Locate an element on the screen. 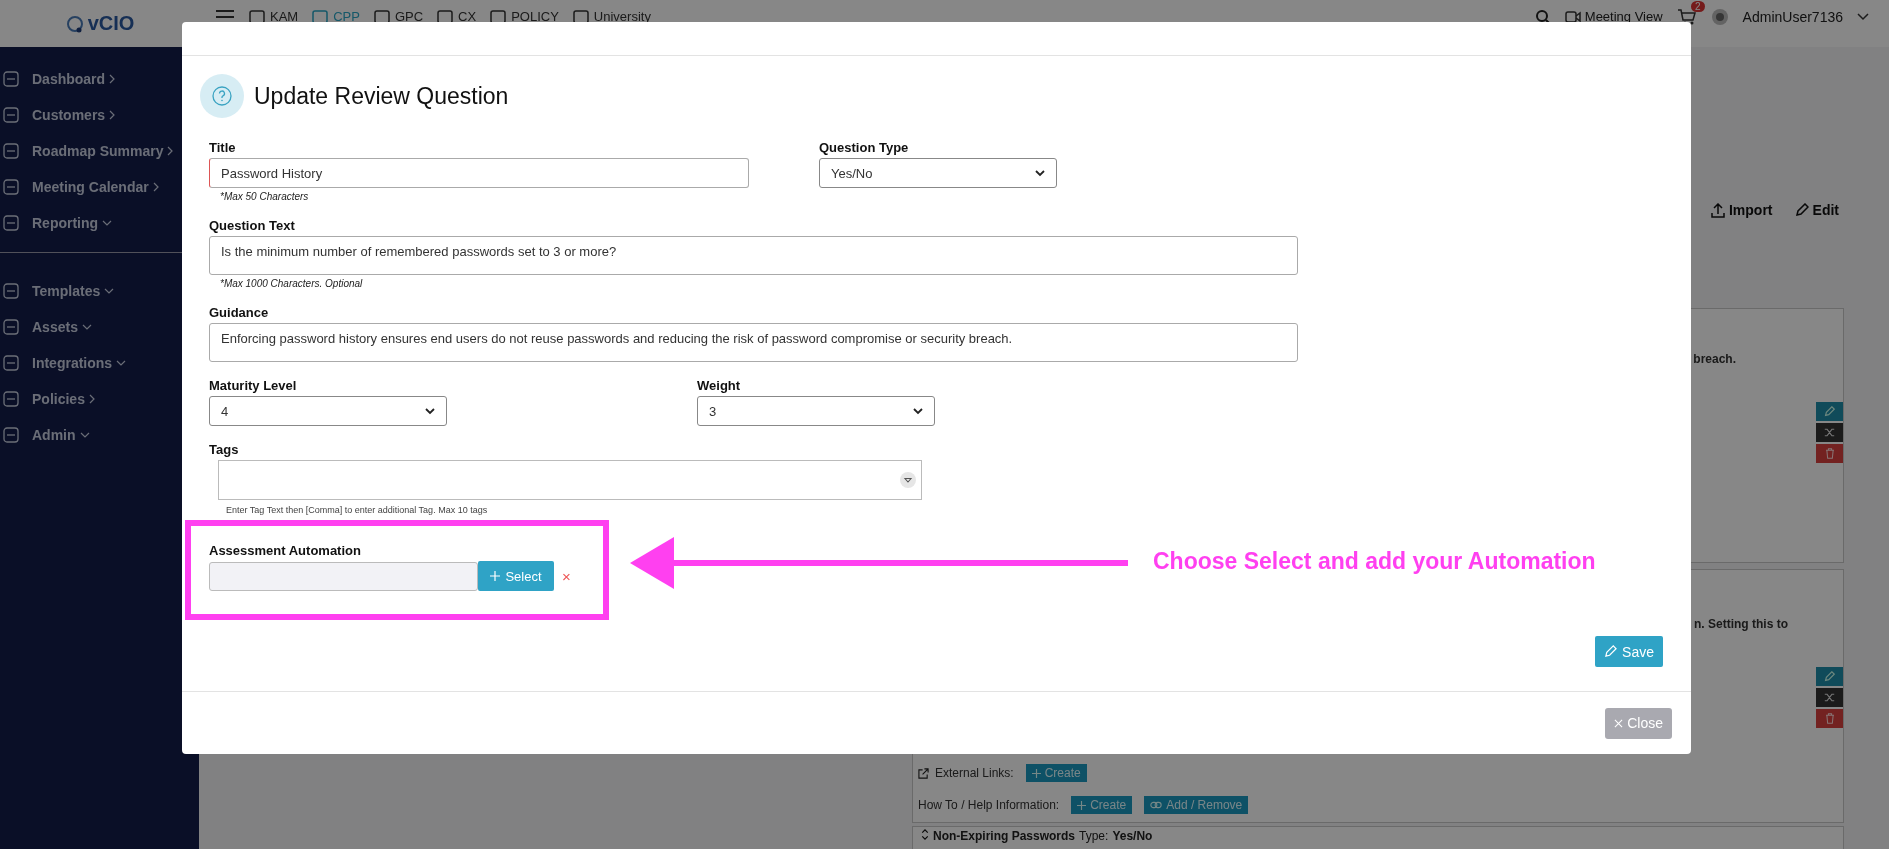  sidebar-item: Dashboard is located at coordinates (100, 78).